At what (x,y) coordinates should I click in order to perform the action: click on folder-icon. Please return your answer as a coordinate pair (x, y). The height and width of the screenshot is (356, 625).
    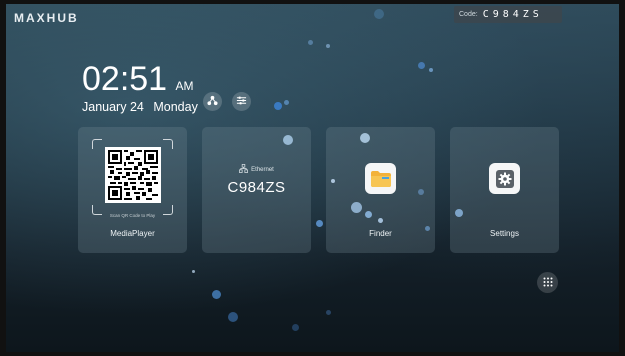
    Looking at the image, I should click on (380, 178).